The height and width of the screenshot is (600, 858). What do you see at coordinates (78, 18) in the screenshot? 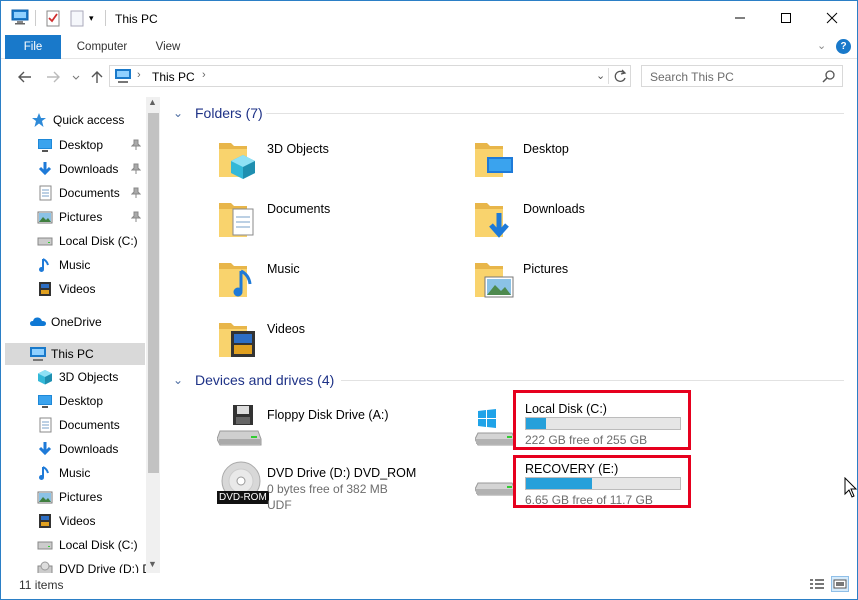
I see `new-folder-icon` at bounding box center [78, 18].